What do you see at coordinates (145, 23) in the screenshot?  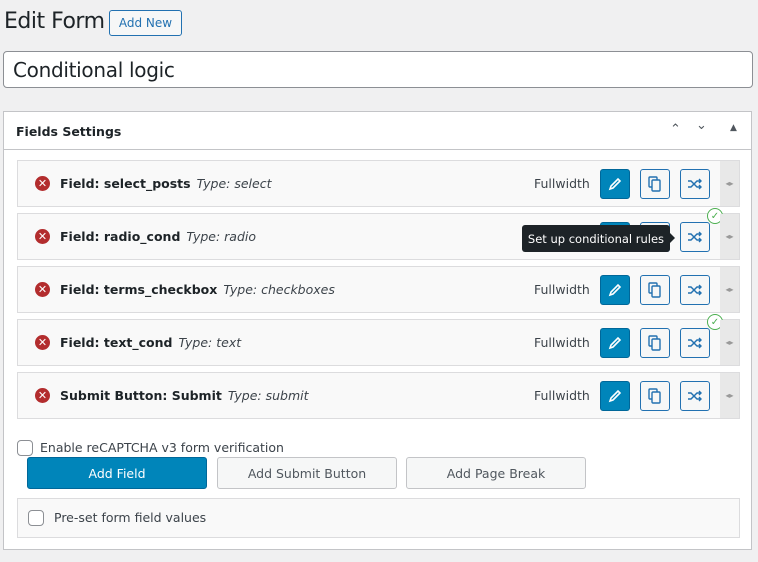 I see `add-new-button: Add New` at bounding box center [145, 23].